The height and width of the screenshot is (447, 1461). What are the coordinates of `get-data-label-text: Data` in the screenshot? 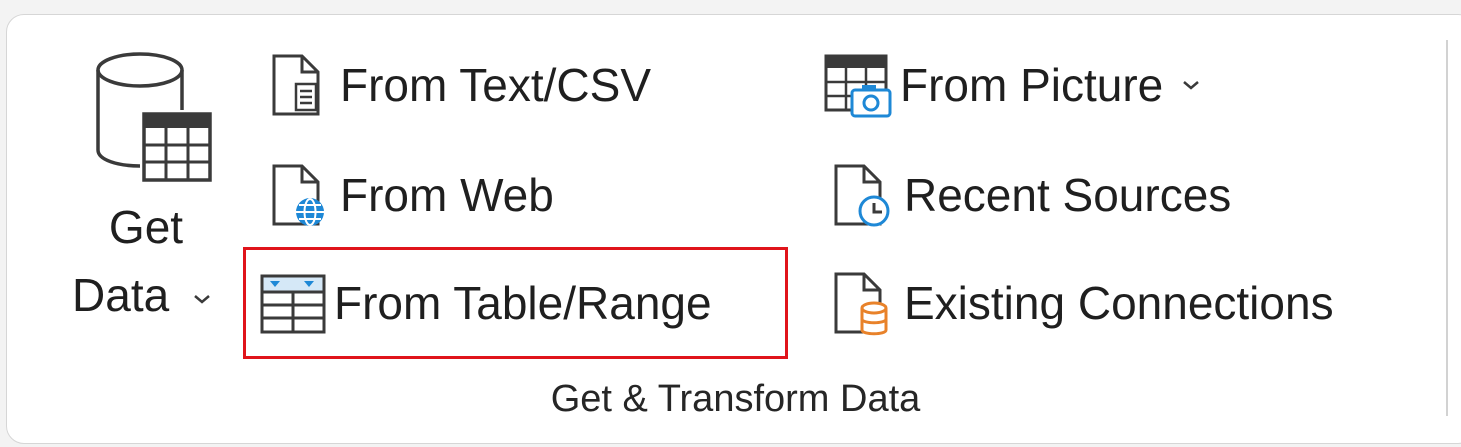 It's located at (121, 295).